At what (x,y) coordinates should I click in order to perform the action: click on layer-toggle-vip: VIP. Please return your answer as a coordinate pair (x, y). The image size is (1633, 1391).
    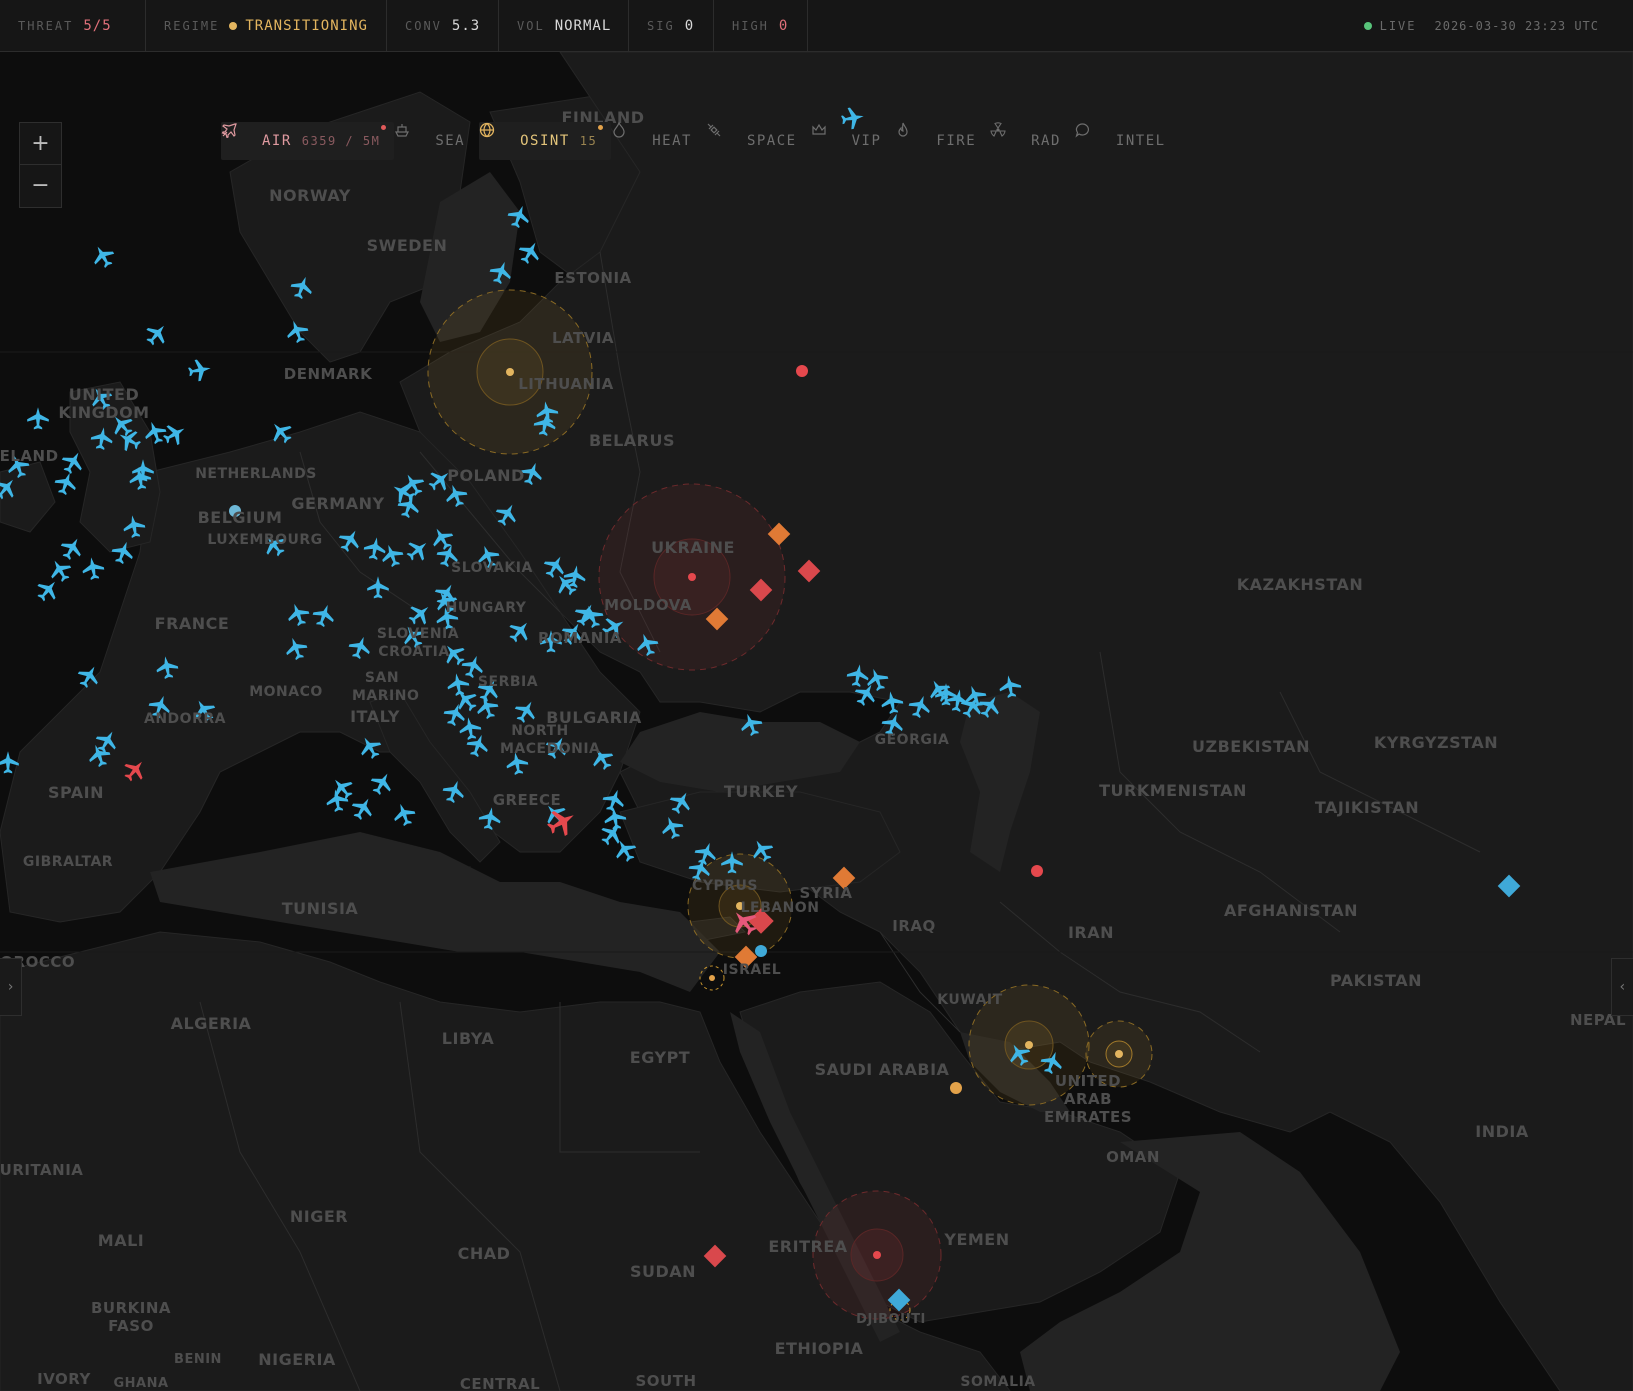
    Looking at the image, I should click on (853, 141).